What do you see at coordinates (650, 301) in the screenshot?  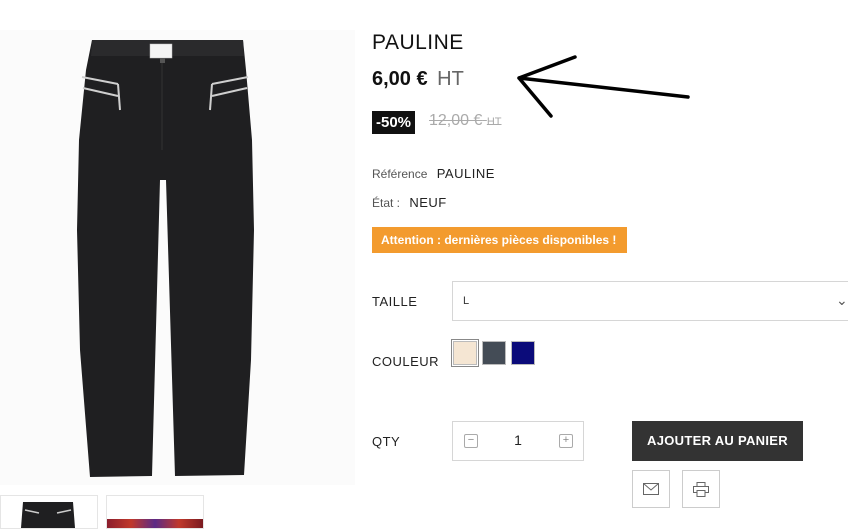 I see `size-select: L ⌄` at bounding box center [650, 301].